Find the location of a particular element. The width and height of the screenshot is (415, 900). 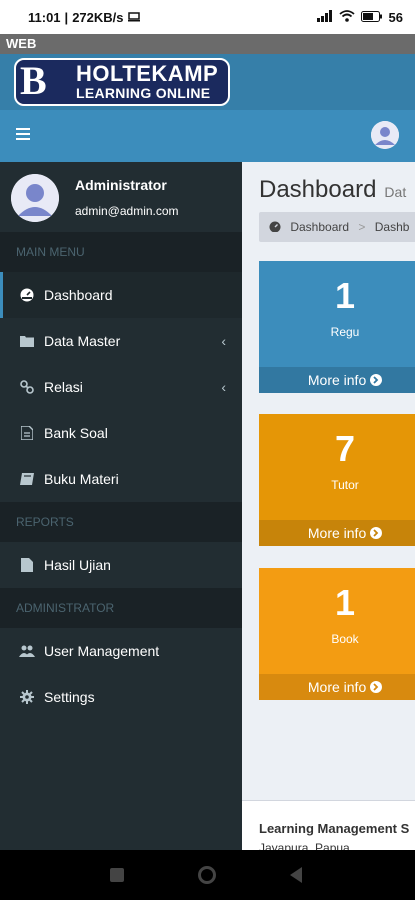

home-button is located at coordinates (207, 875).